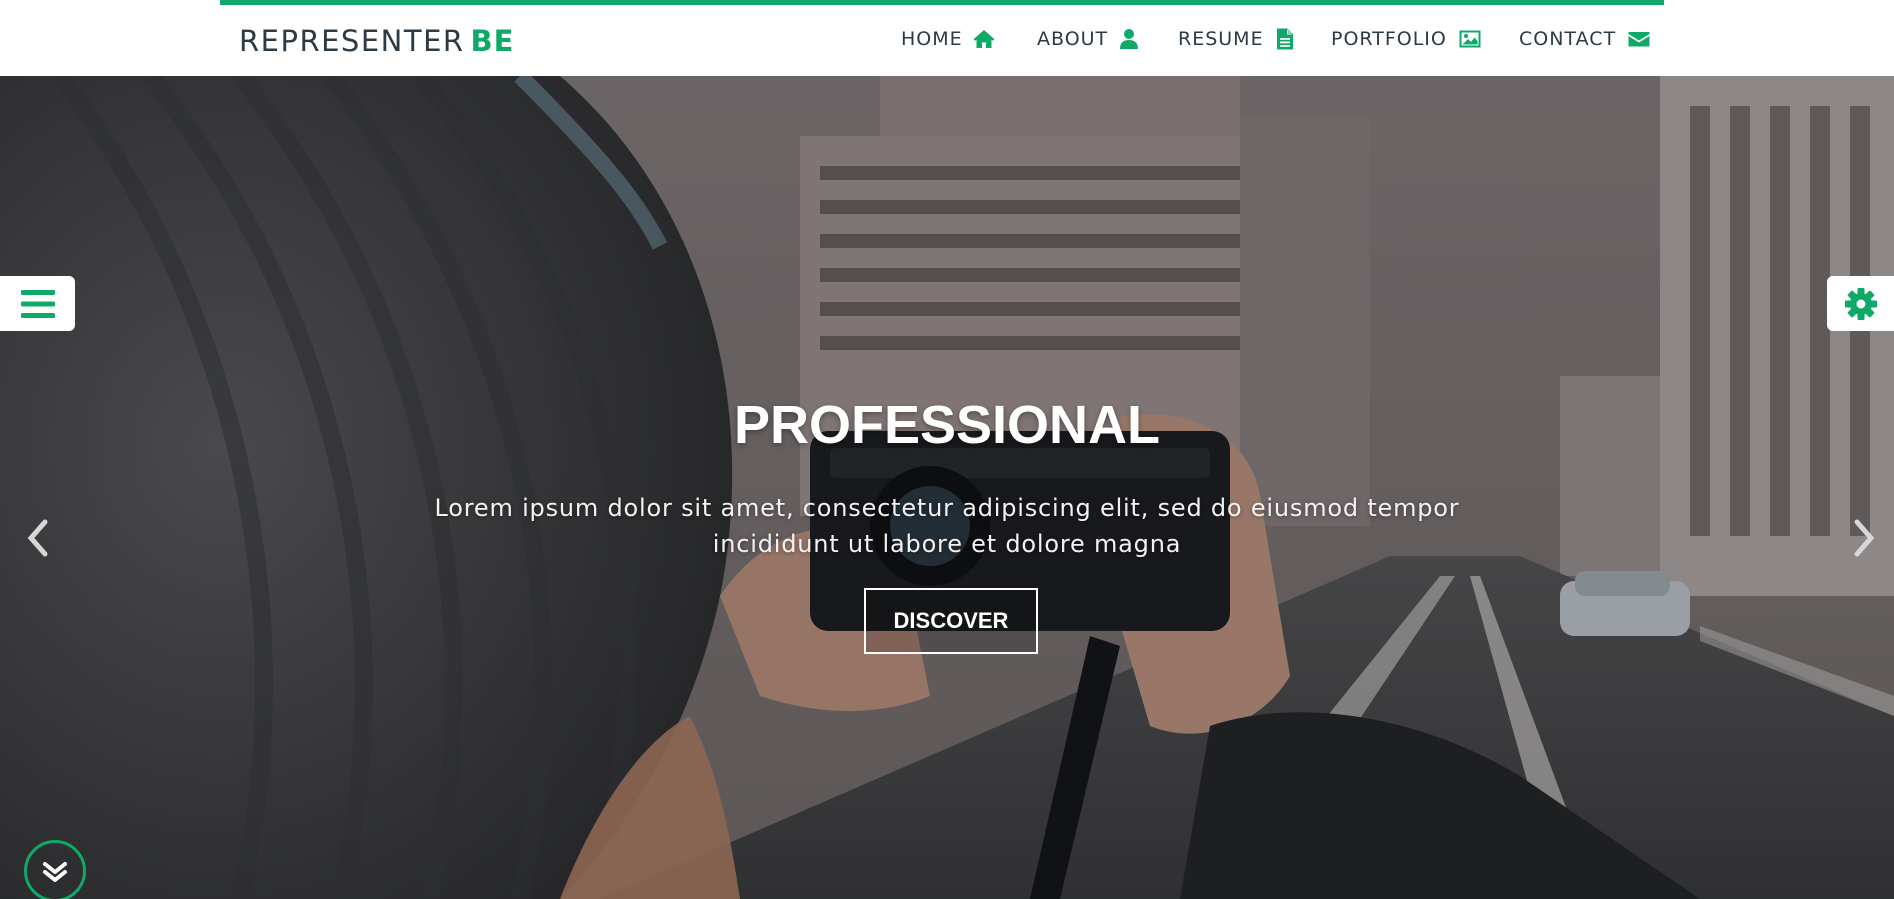 The height and width of the screenshot is (899, 1894). Describe the element at coordinates (1073, 39) in the screenshot. I see `nav-item-label: ABOUT` at that location.